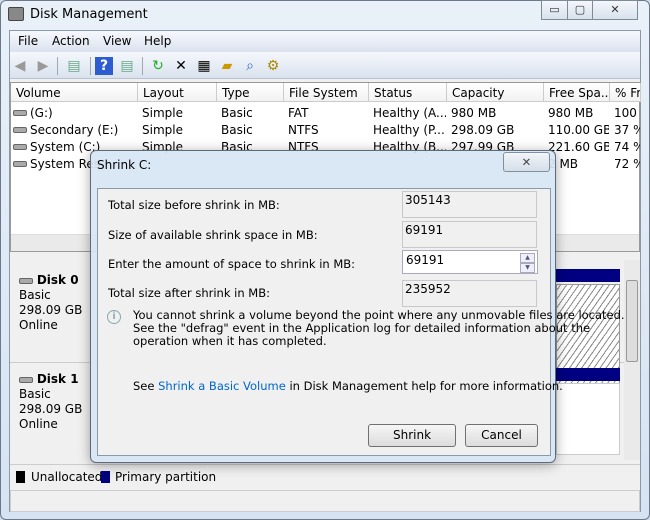  What do you see at coordinates (222, 386) in the screenshot?
I see `shrink-basic-volume-link: Shrink a Basic Volume` at bounding box center [222, 386].